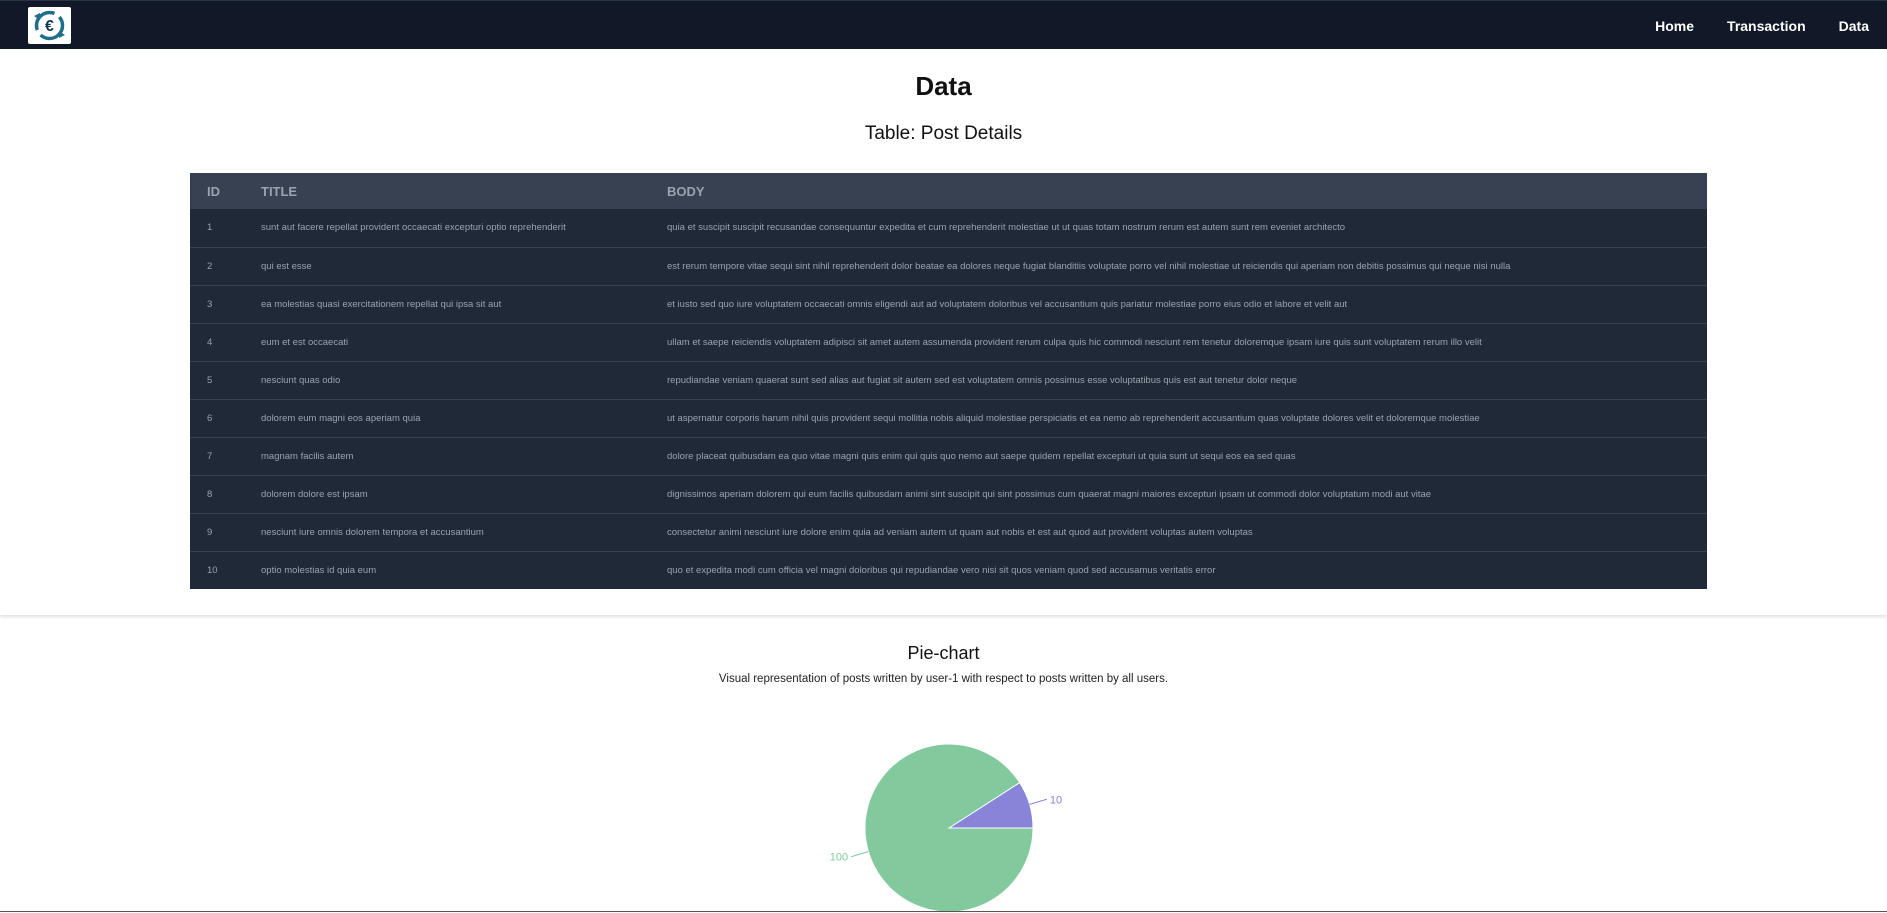 This screenshot has width=1887, height=913. Describe the element at coordinates (839, 858) in the screenshot. I see `pie-label-1: 100` at that location.